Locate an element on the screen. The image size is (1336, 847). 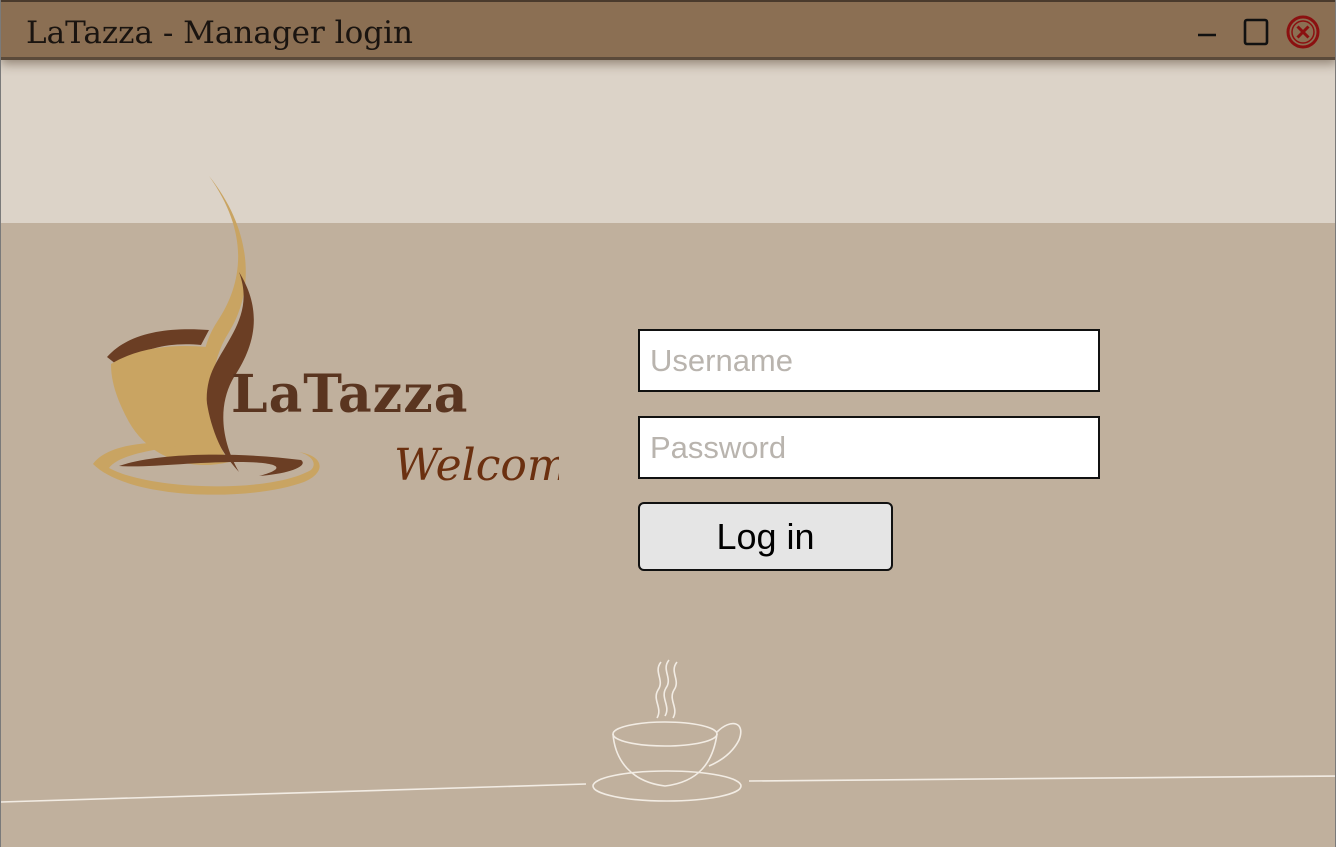
minimize-button is located at coordinates (1206, 31).